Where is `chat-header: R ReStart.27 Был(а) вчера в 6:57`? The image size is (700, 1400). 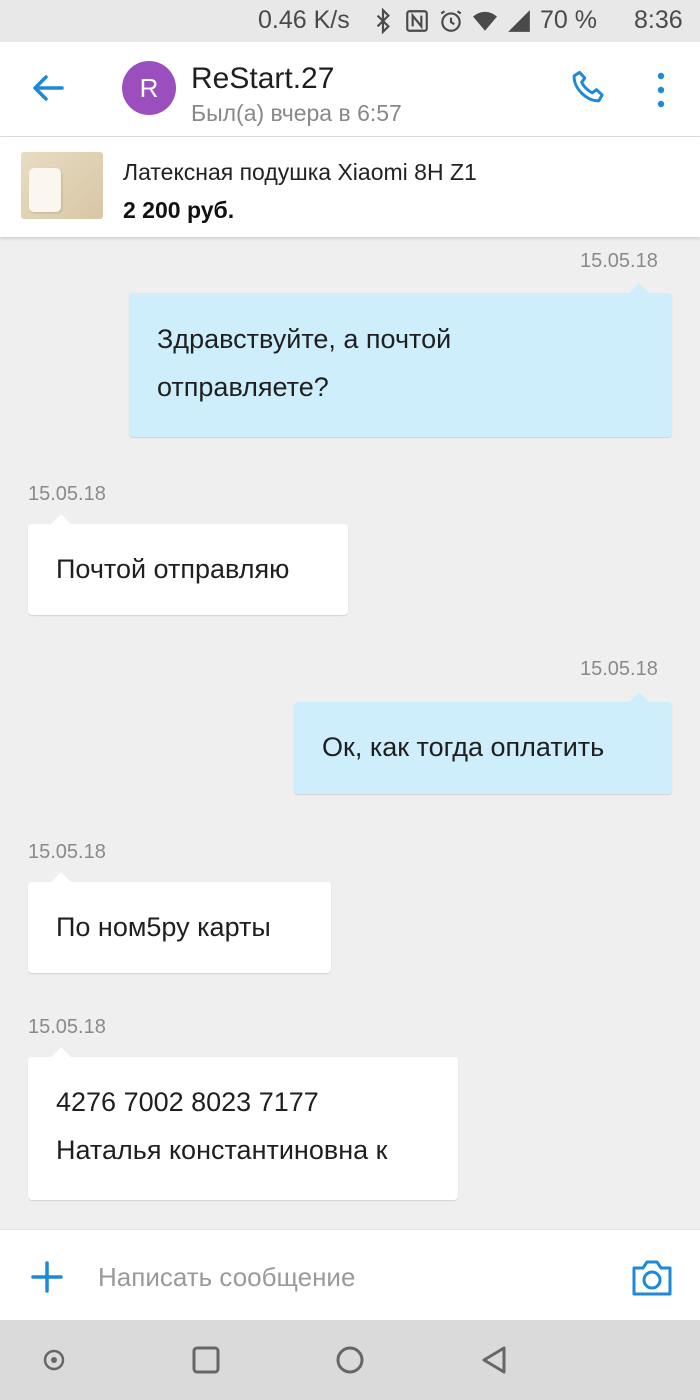
chat-header: R ReStart.27 Был(а) вчера в 6:57 is located at coordinates (350, 89).